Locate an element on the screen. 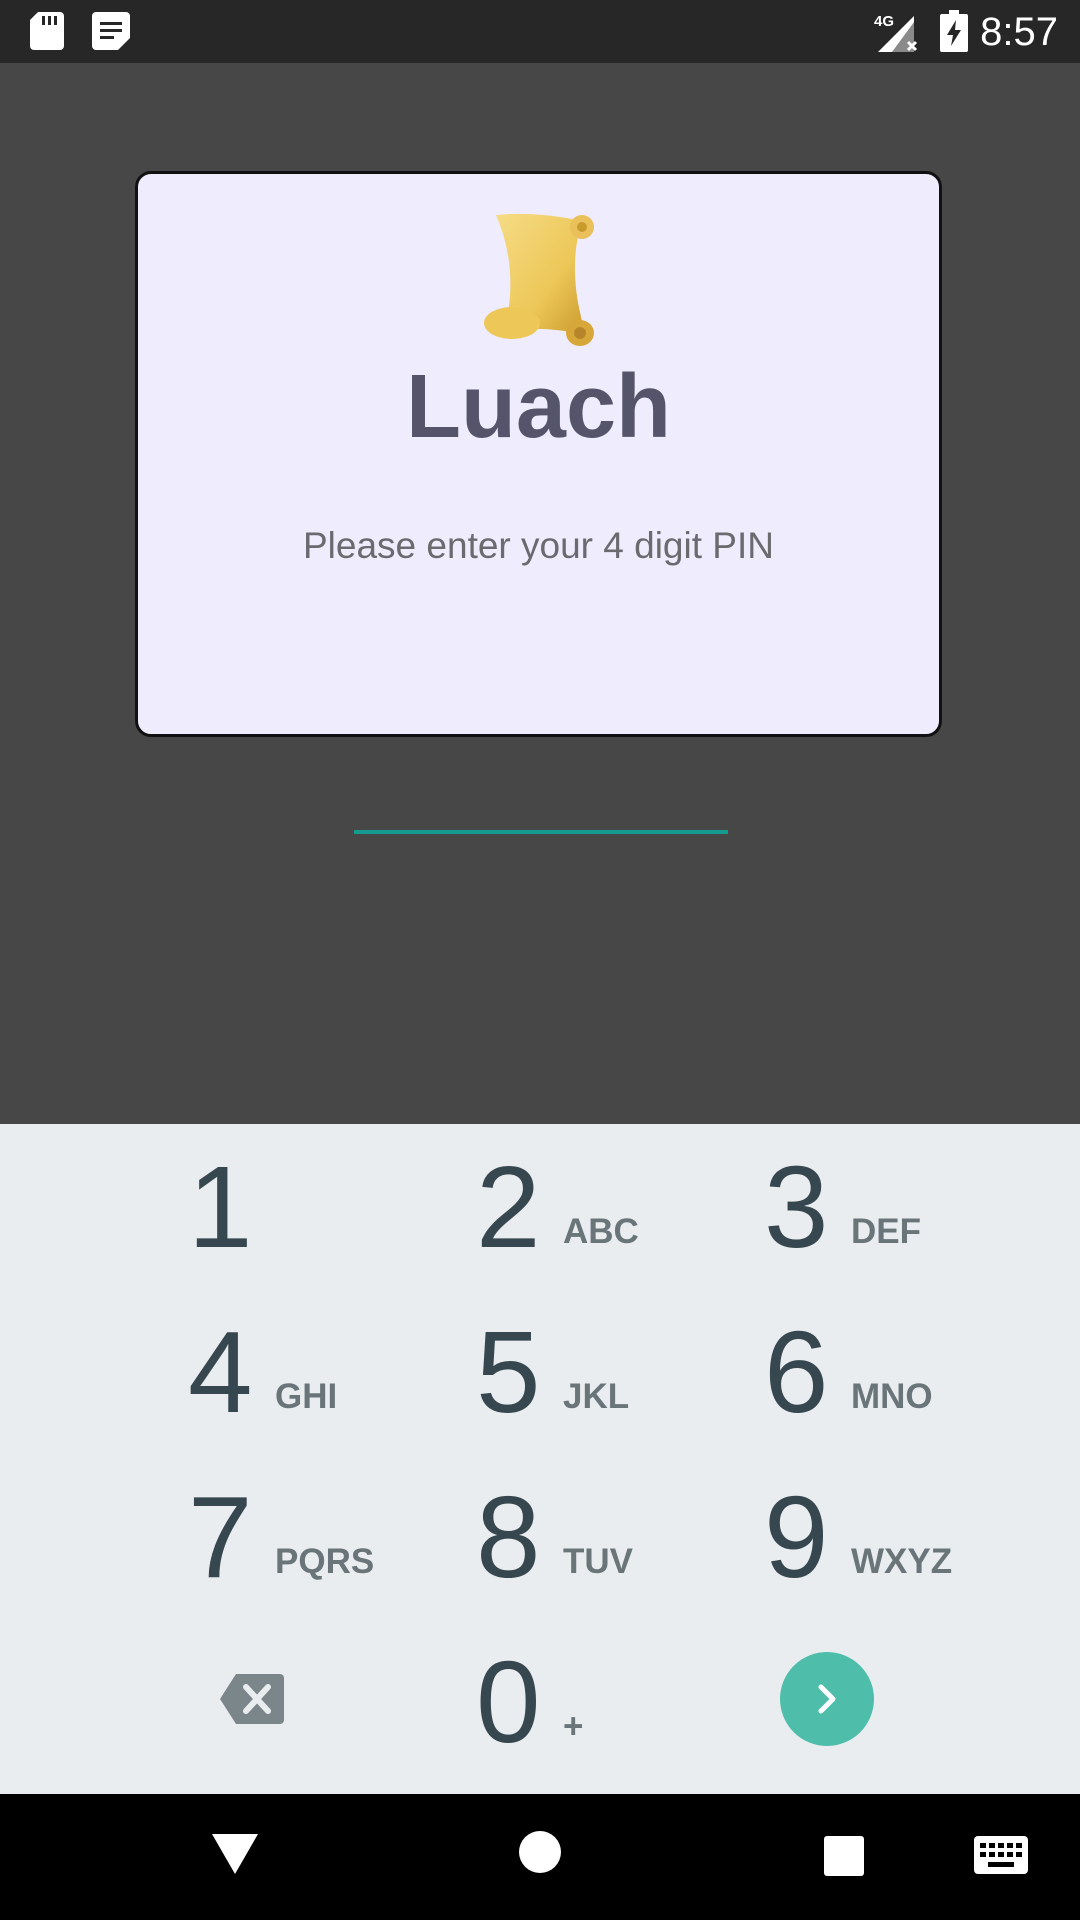 The image size is (1080, 1920). key-letters: TUV is located at coordinates (598, 1561).